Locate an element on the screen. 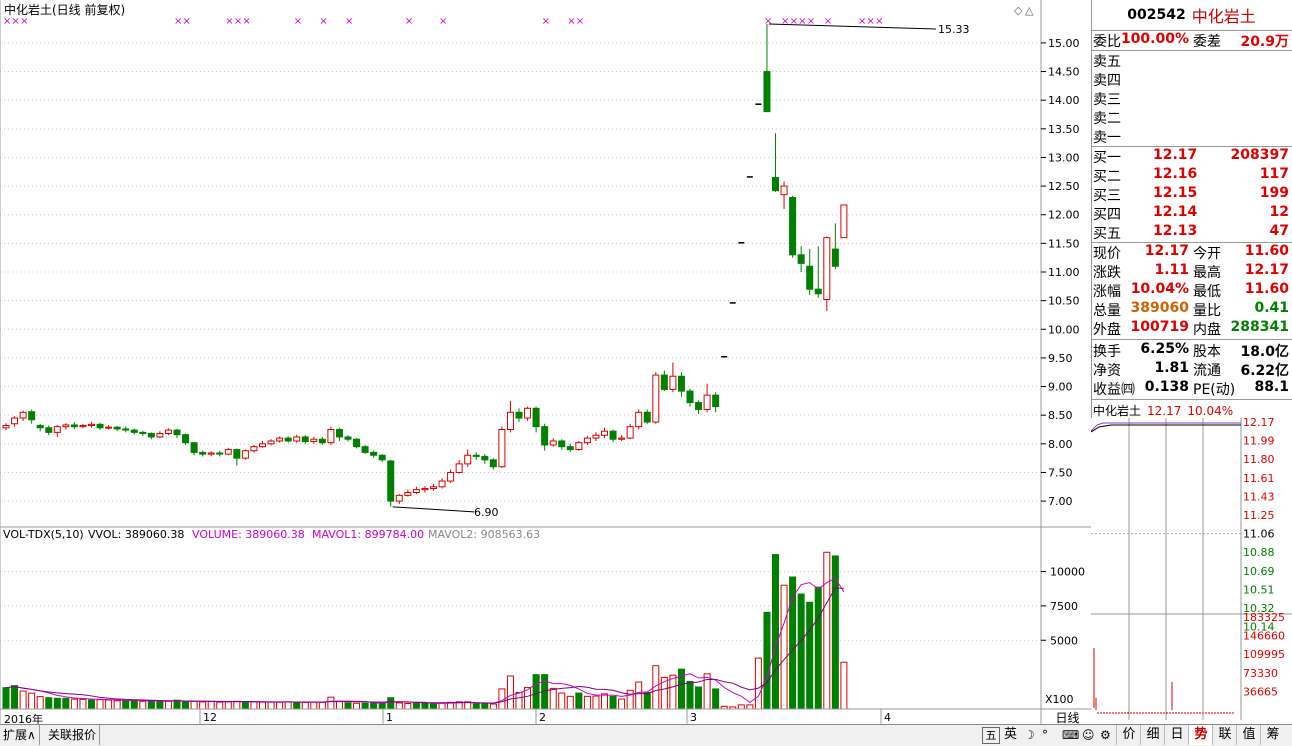 Image resolution: width=1292 pixels, height=746 pixels. stat-value: 288341 is located at coordinates (1259, 327).